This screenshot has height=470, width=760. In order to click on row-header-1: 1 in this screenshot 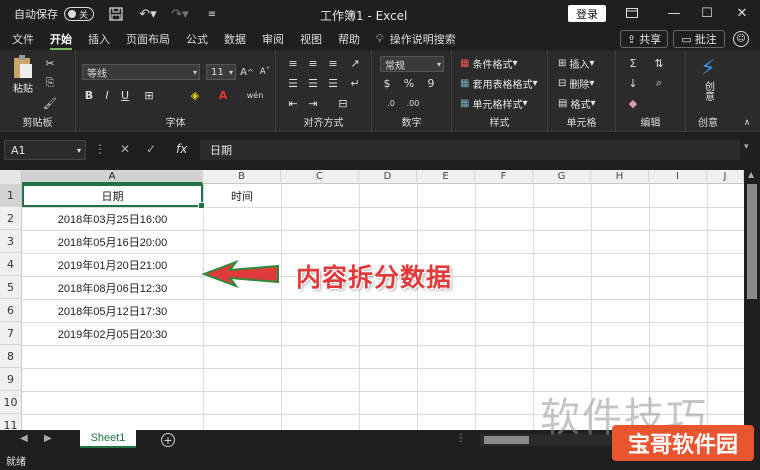, I will do `click(11, 195)`.